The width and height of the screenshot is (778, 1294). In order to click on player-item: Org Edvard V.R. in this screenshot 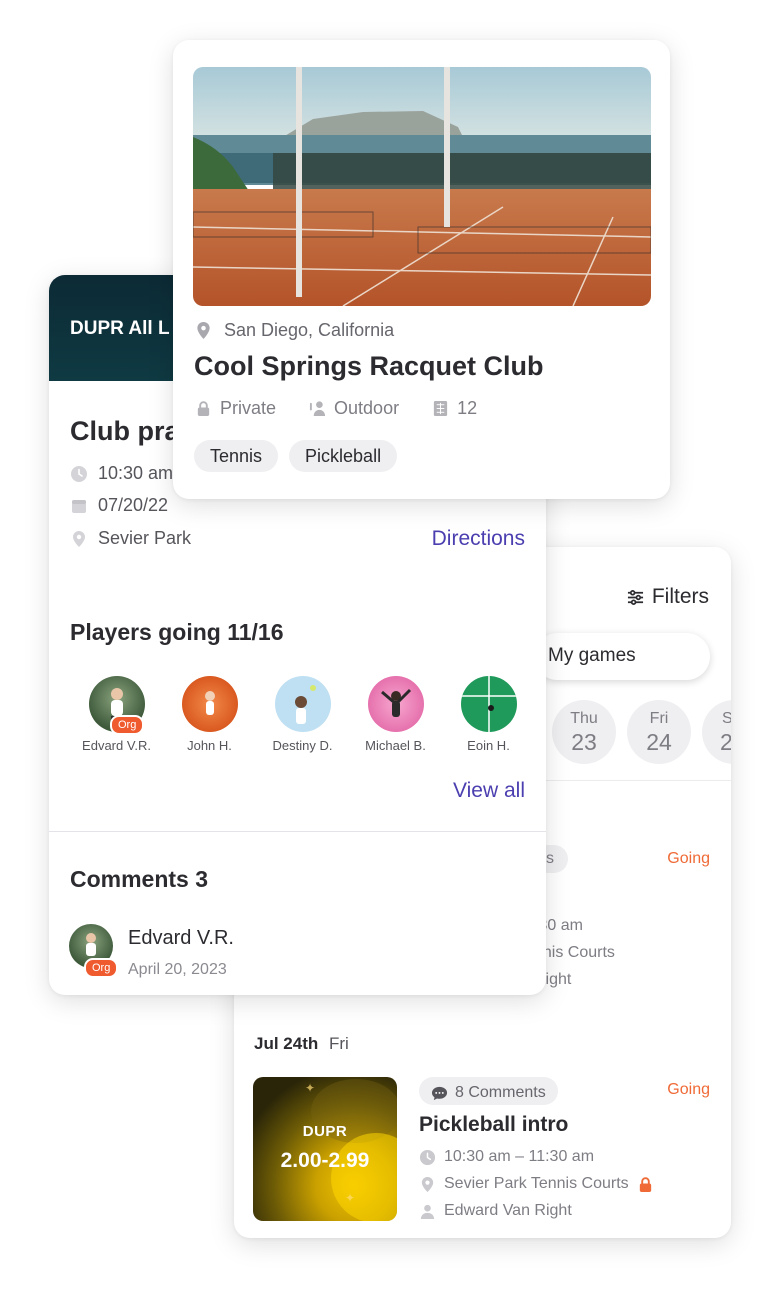, I will do `click(116, 714)`.